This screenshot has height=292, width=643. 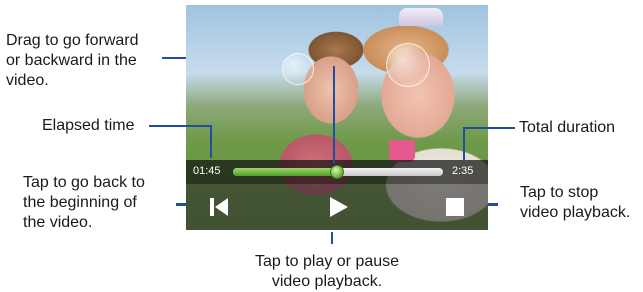 I want to click on playback-controls, so click(x=337, y=207).